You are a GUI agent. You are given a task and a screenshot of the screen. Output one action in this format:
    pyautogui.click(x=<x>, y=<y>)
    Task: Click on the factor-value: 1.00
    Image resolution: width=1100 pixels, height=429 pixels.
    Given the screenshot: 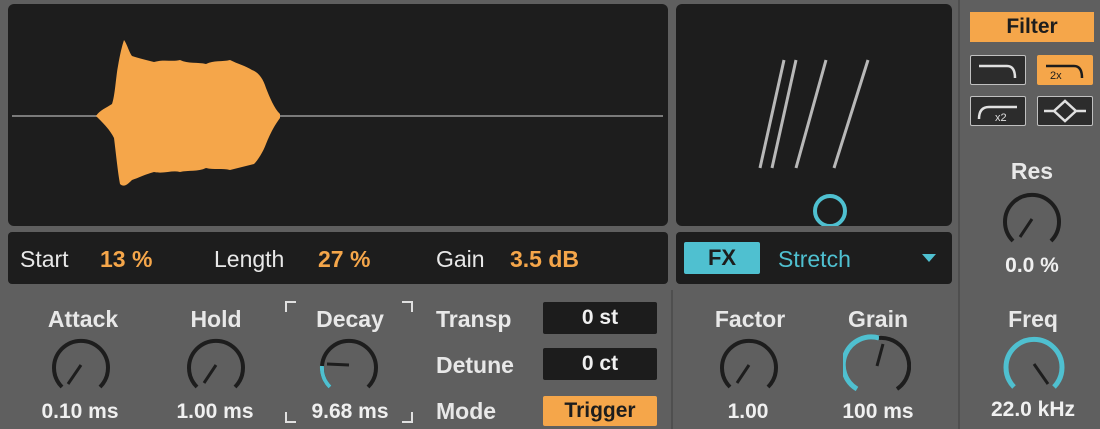 What is the action you would take?
    pyautogui.click(x=748, y=412)
    